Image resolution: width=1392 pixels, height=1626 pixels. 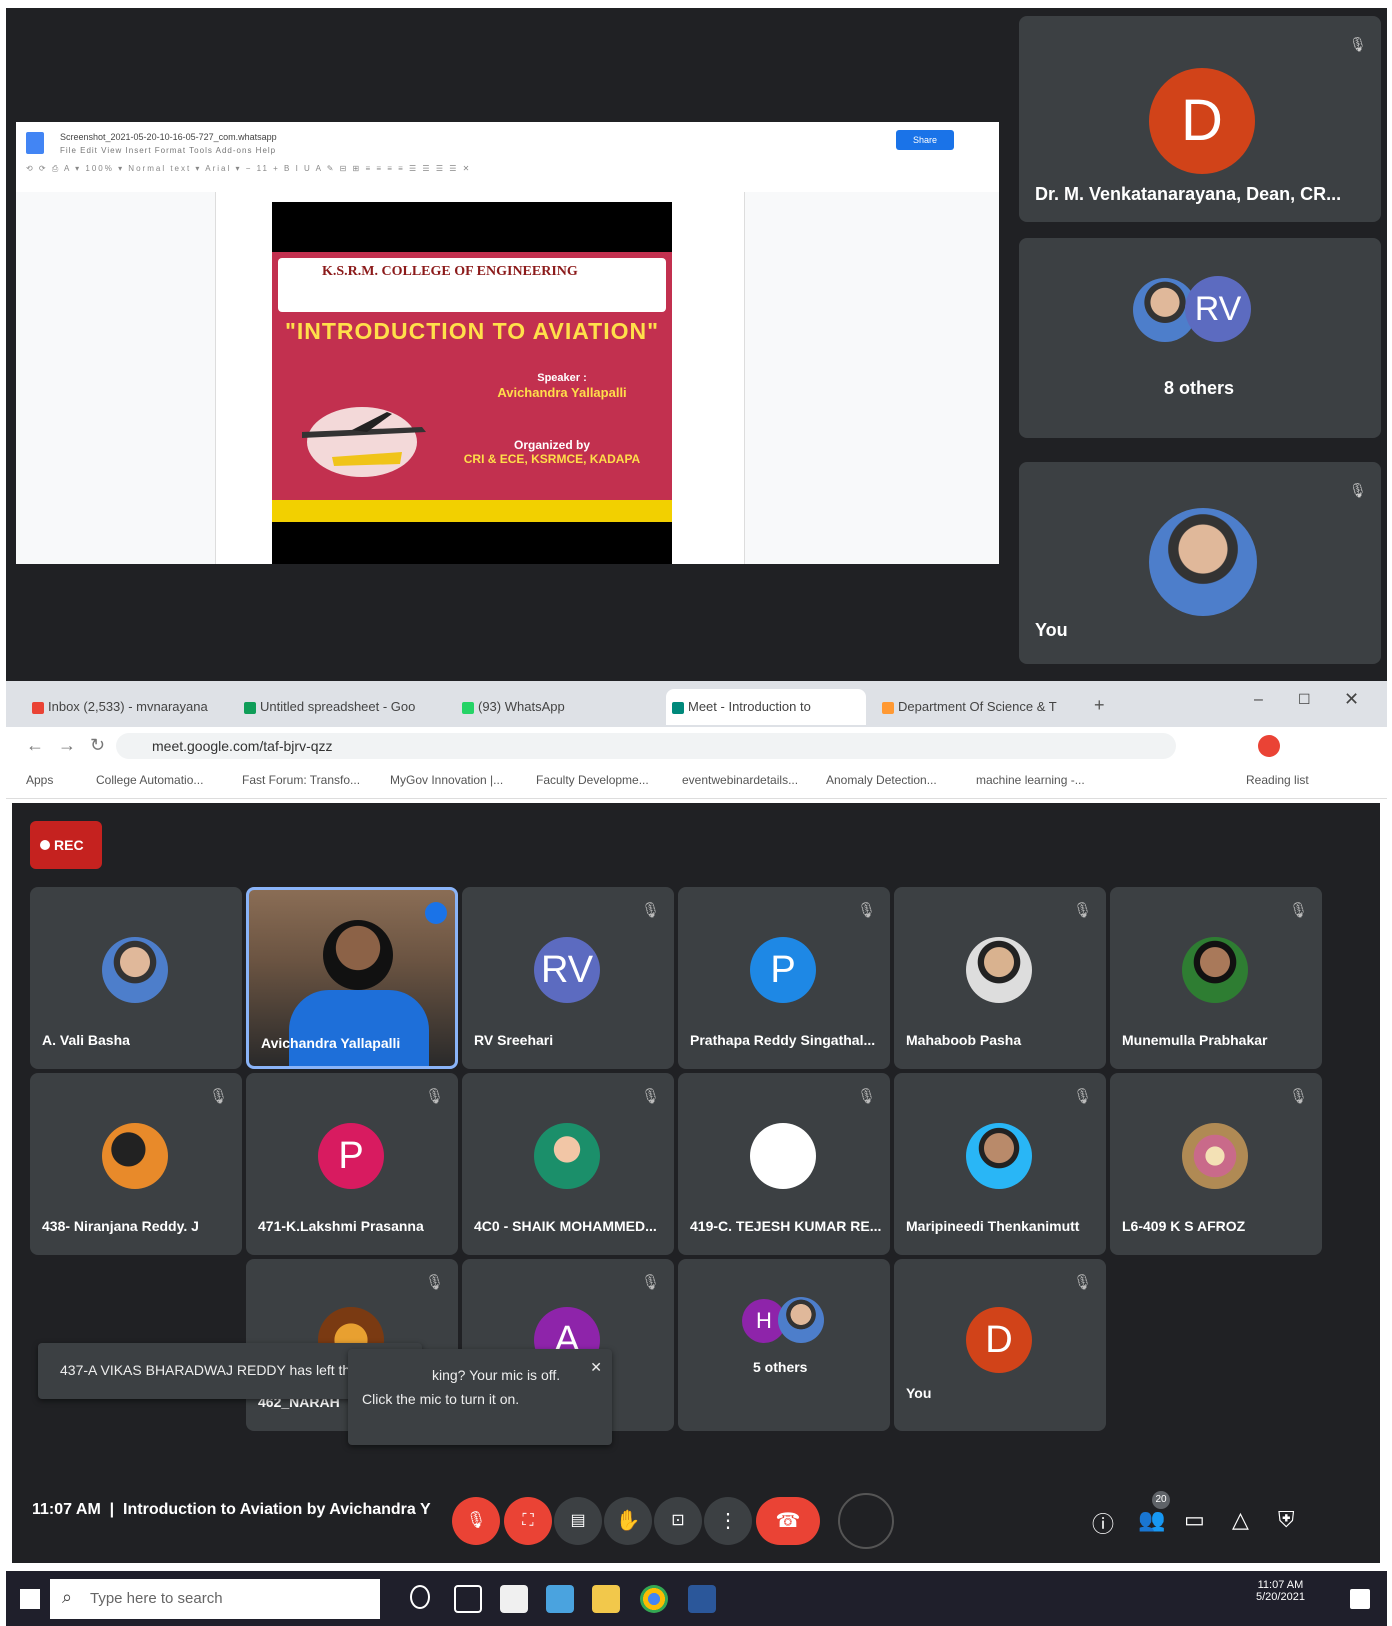 I want to click on mail-icon, so click(x=560, y=1599).